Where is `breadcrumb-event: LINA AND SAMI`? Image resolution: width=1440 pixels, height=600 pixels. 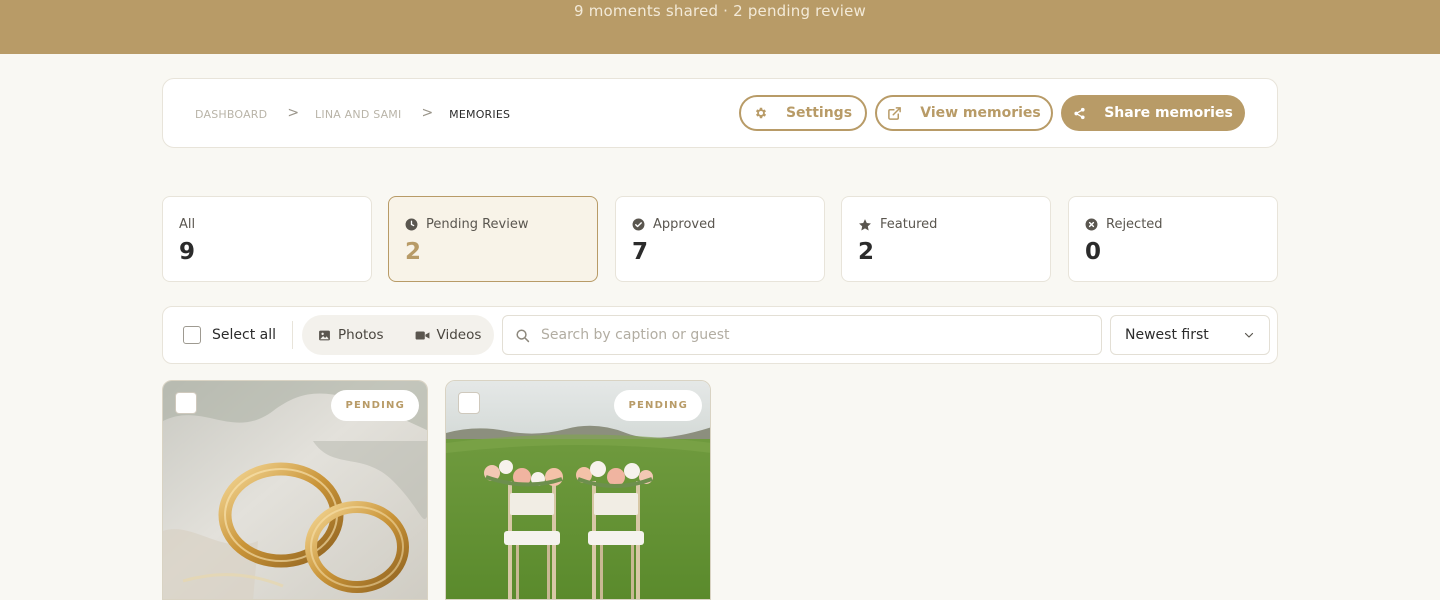
breadcrumb-event: LINA AND SAMI is located at coordinates (358, 114).